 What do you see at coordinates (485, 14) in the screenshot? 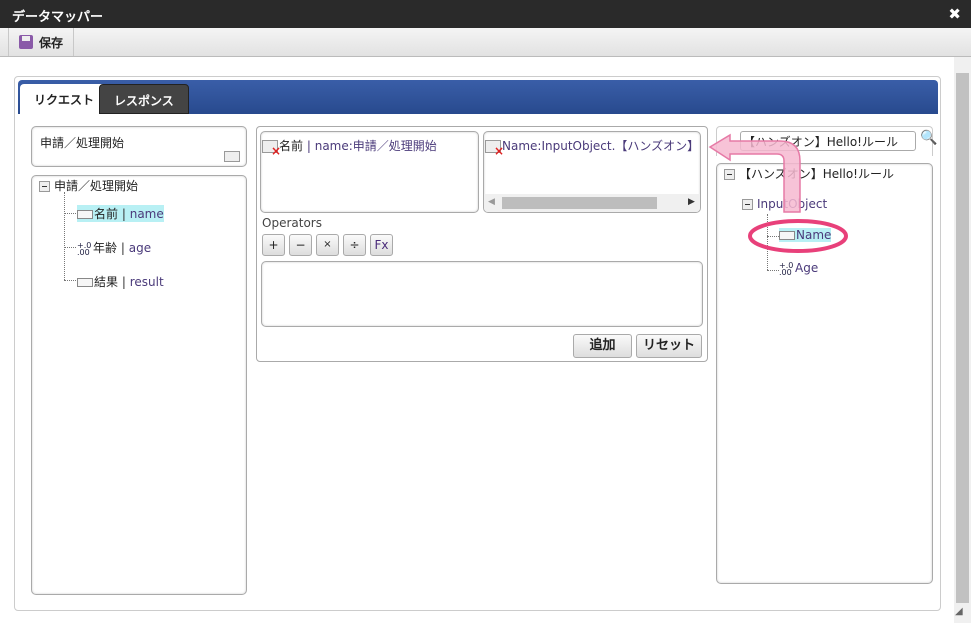
I see `window-title: データマッパー` at bounding box center [485, 14].